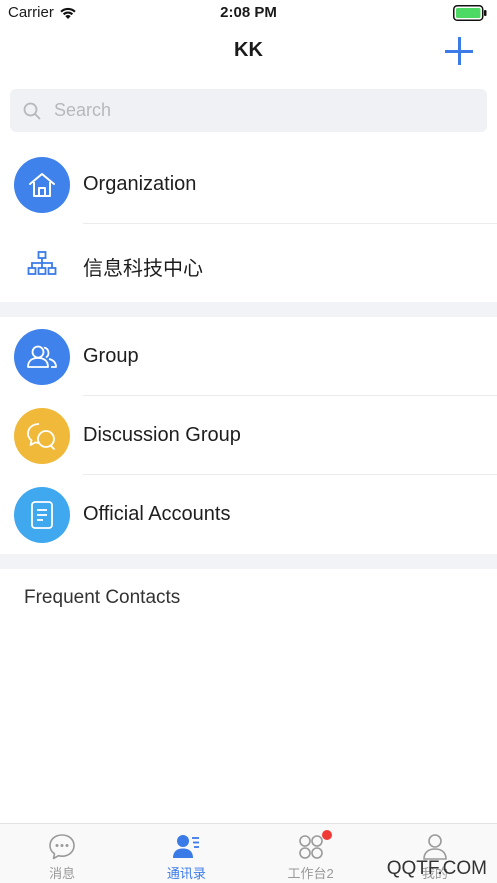 The width and height of the screenshot is (497, 883). I want to click on tab-bar: 消息 通讯录 工作台2 我的 QQTF.COM, so click(248, 853).